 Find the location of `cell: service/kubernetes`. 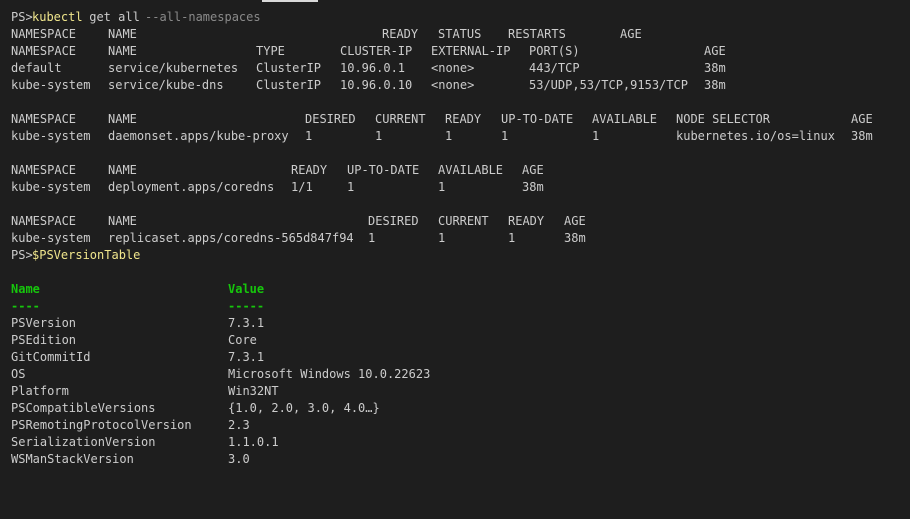

cell: service/kubernetes is located at coordinates (173, 68).